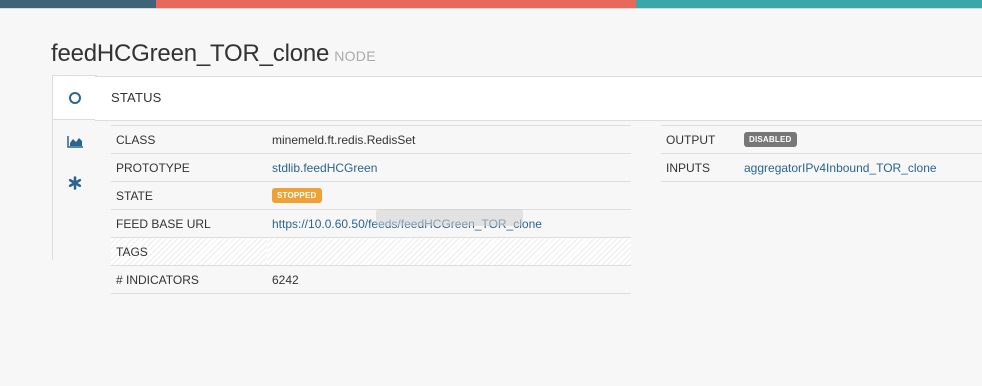  I want to click on panel-title: STATUS, so click(136, 97).